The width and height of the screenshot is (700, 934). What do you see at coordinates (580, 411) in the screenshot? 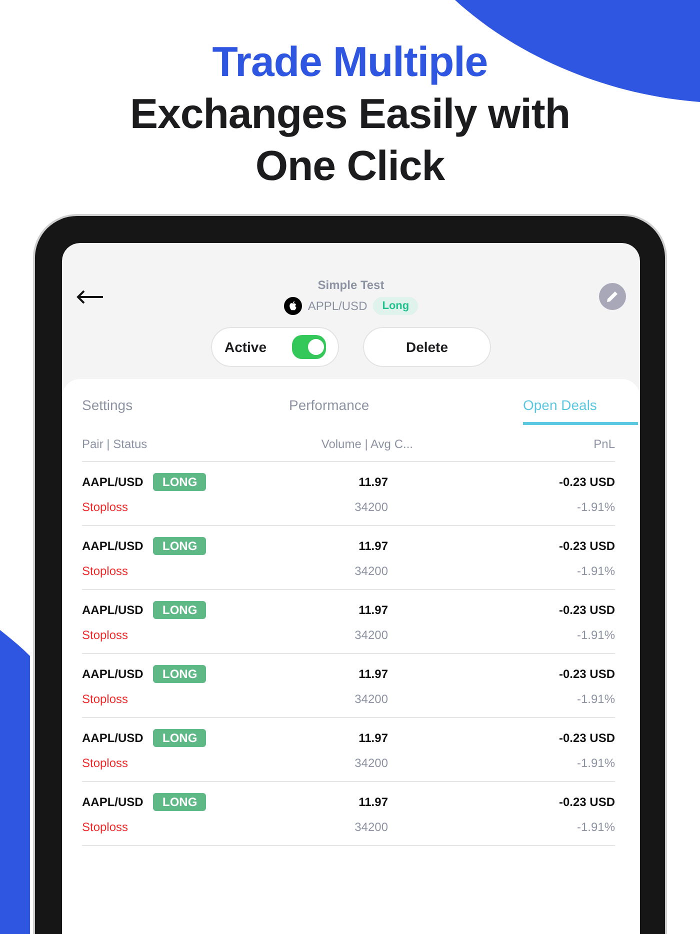
I see `tab: Open Deals` at bounding box center [580, 411].